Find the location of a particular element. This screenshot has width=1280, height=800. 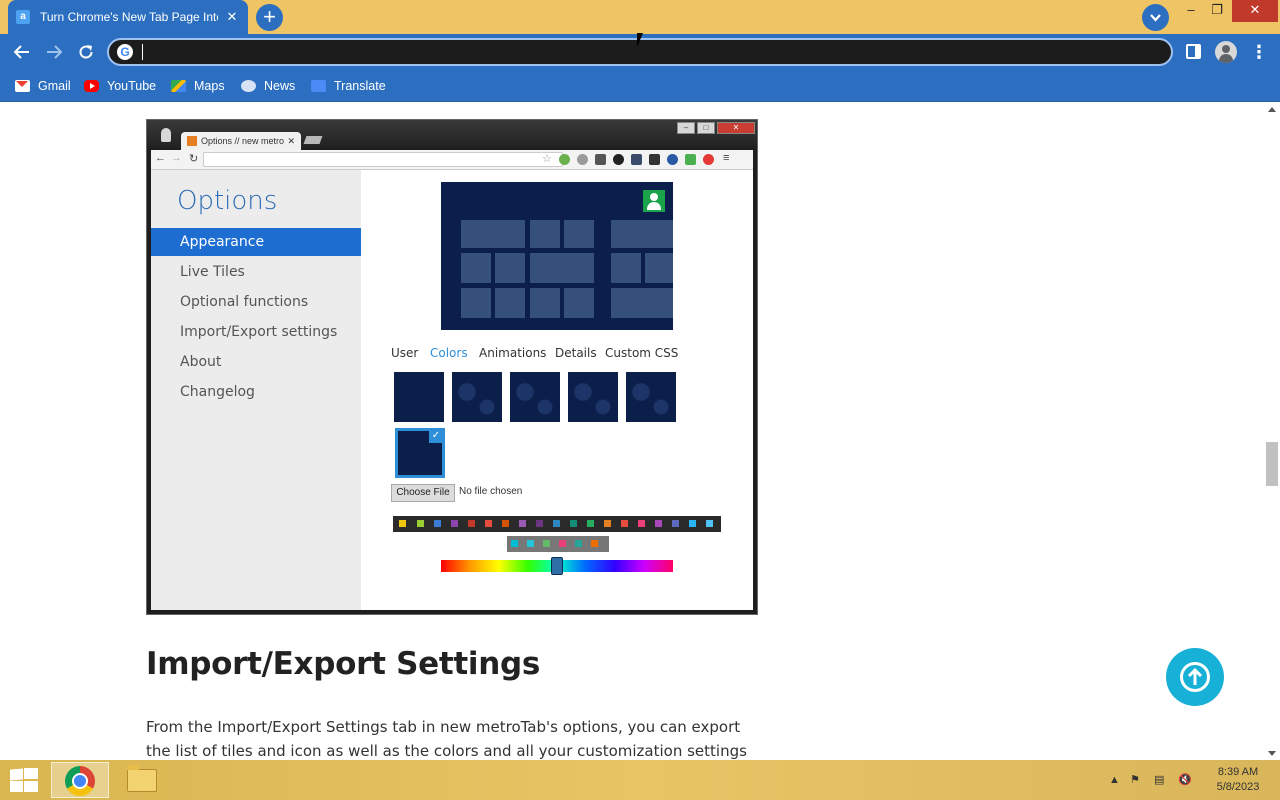

bookmark-maps: Maps is located at coordinates (198, 86).